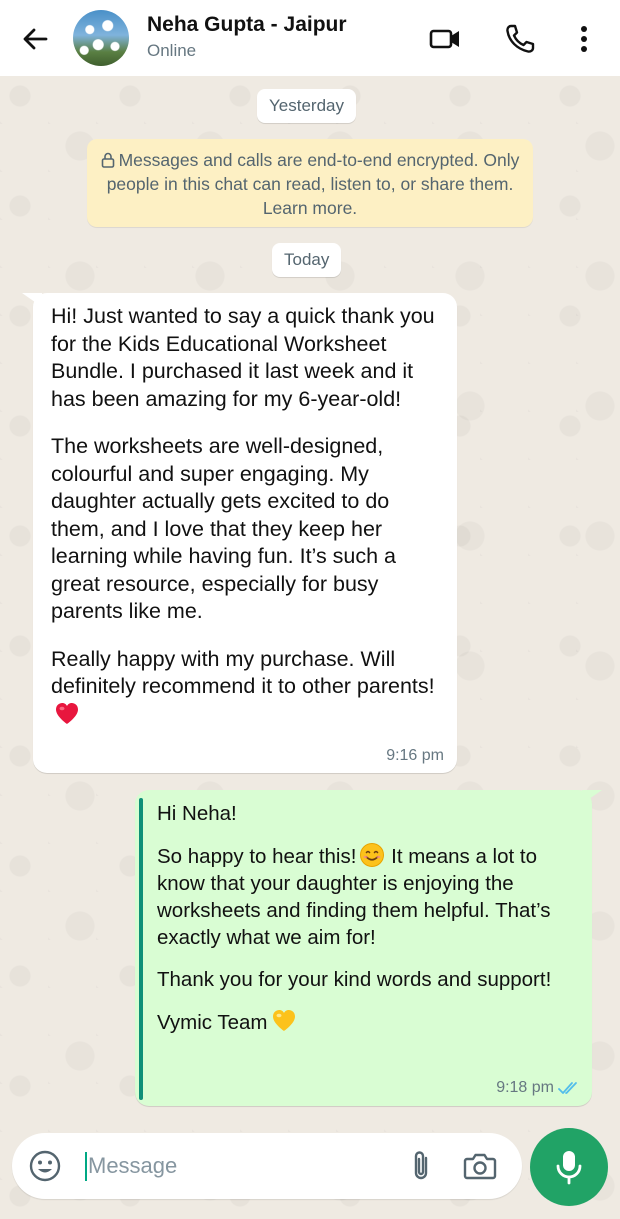 This screenshot has width=620, height=1219. I want to click on message-input, so click(238, 1166).